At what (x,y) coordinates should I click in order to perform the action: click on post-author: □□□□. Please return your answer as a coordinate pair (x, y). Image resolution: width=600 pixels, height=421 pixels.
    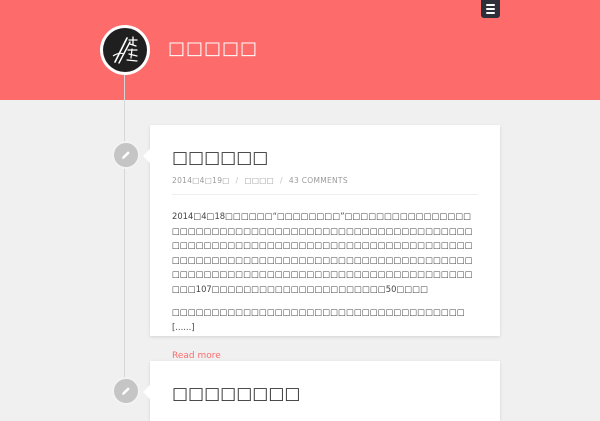
    Looking at the image, I should click on (260, 180).